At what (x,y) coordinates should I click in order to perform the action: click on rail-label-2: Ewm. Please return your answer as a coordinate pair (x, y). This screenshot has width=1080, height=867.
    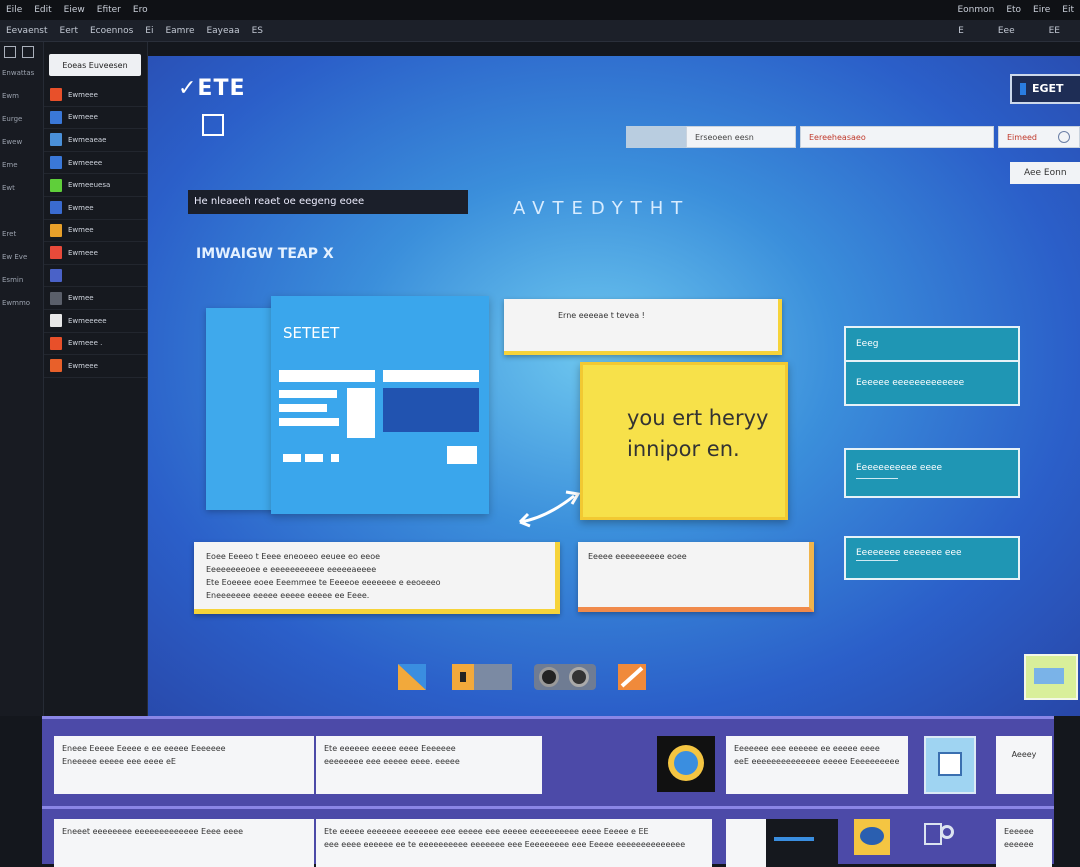
    Looking at the image, I should click on (21, 96).